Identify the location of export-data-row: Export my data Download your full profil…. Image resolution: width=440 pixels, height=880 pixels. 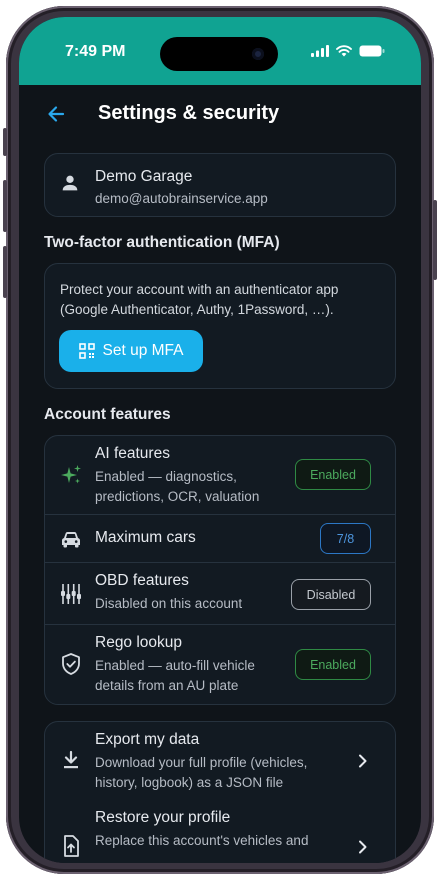
(220, 762).